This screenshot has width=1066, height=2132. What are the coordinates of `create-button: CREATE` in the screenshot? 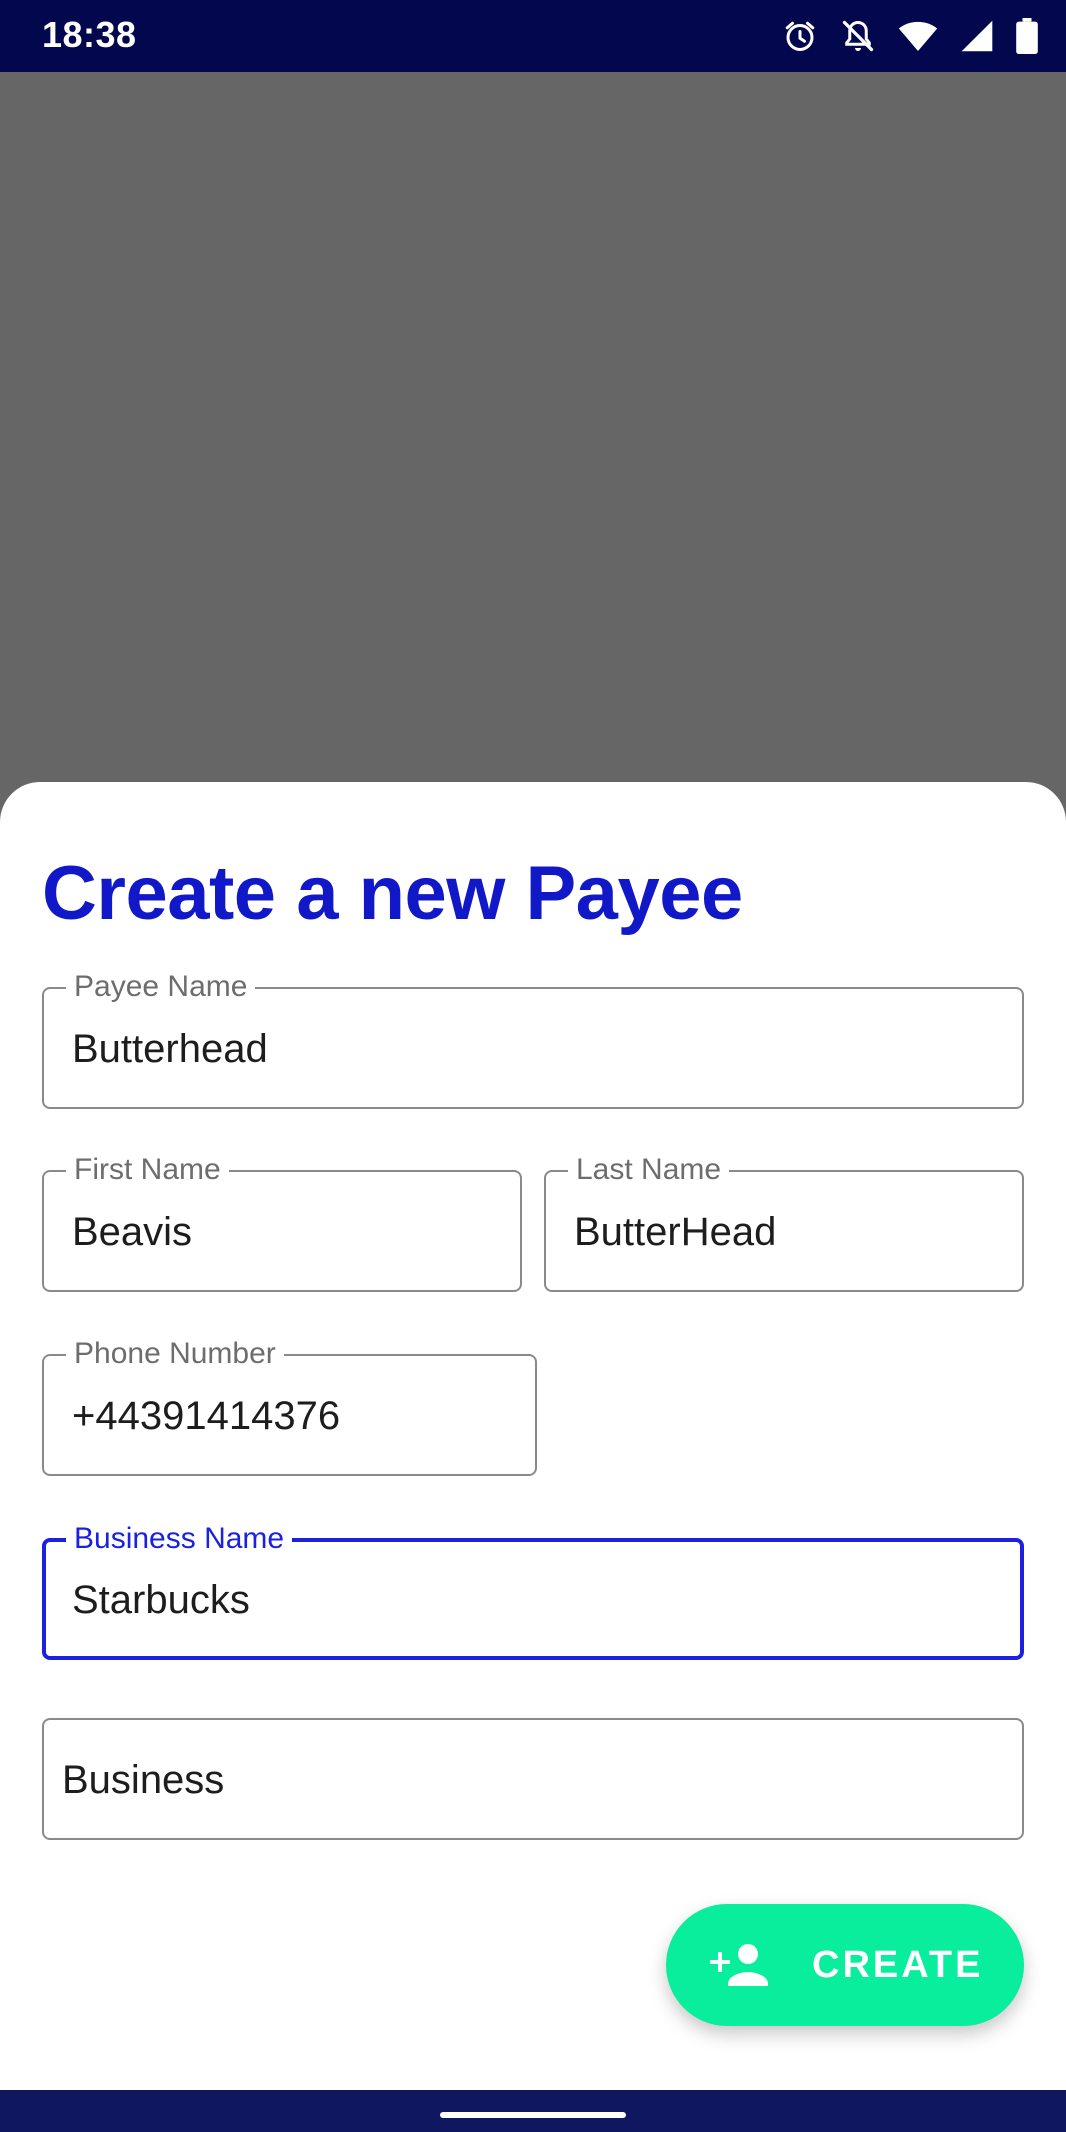 It's located at (845, 1965).